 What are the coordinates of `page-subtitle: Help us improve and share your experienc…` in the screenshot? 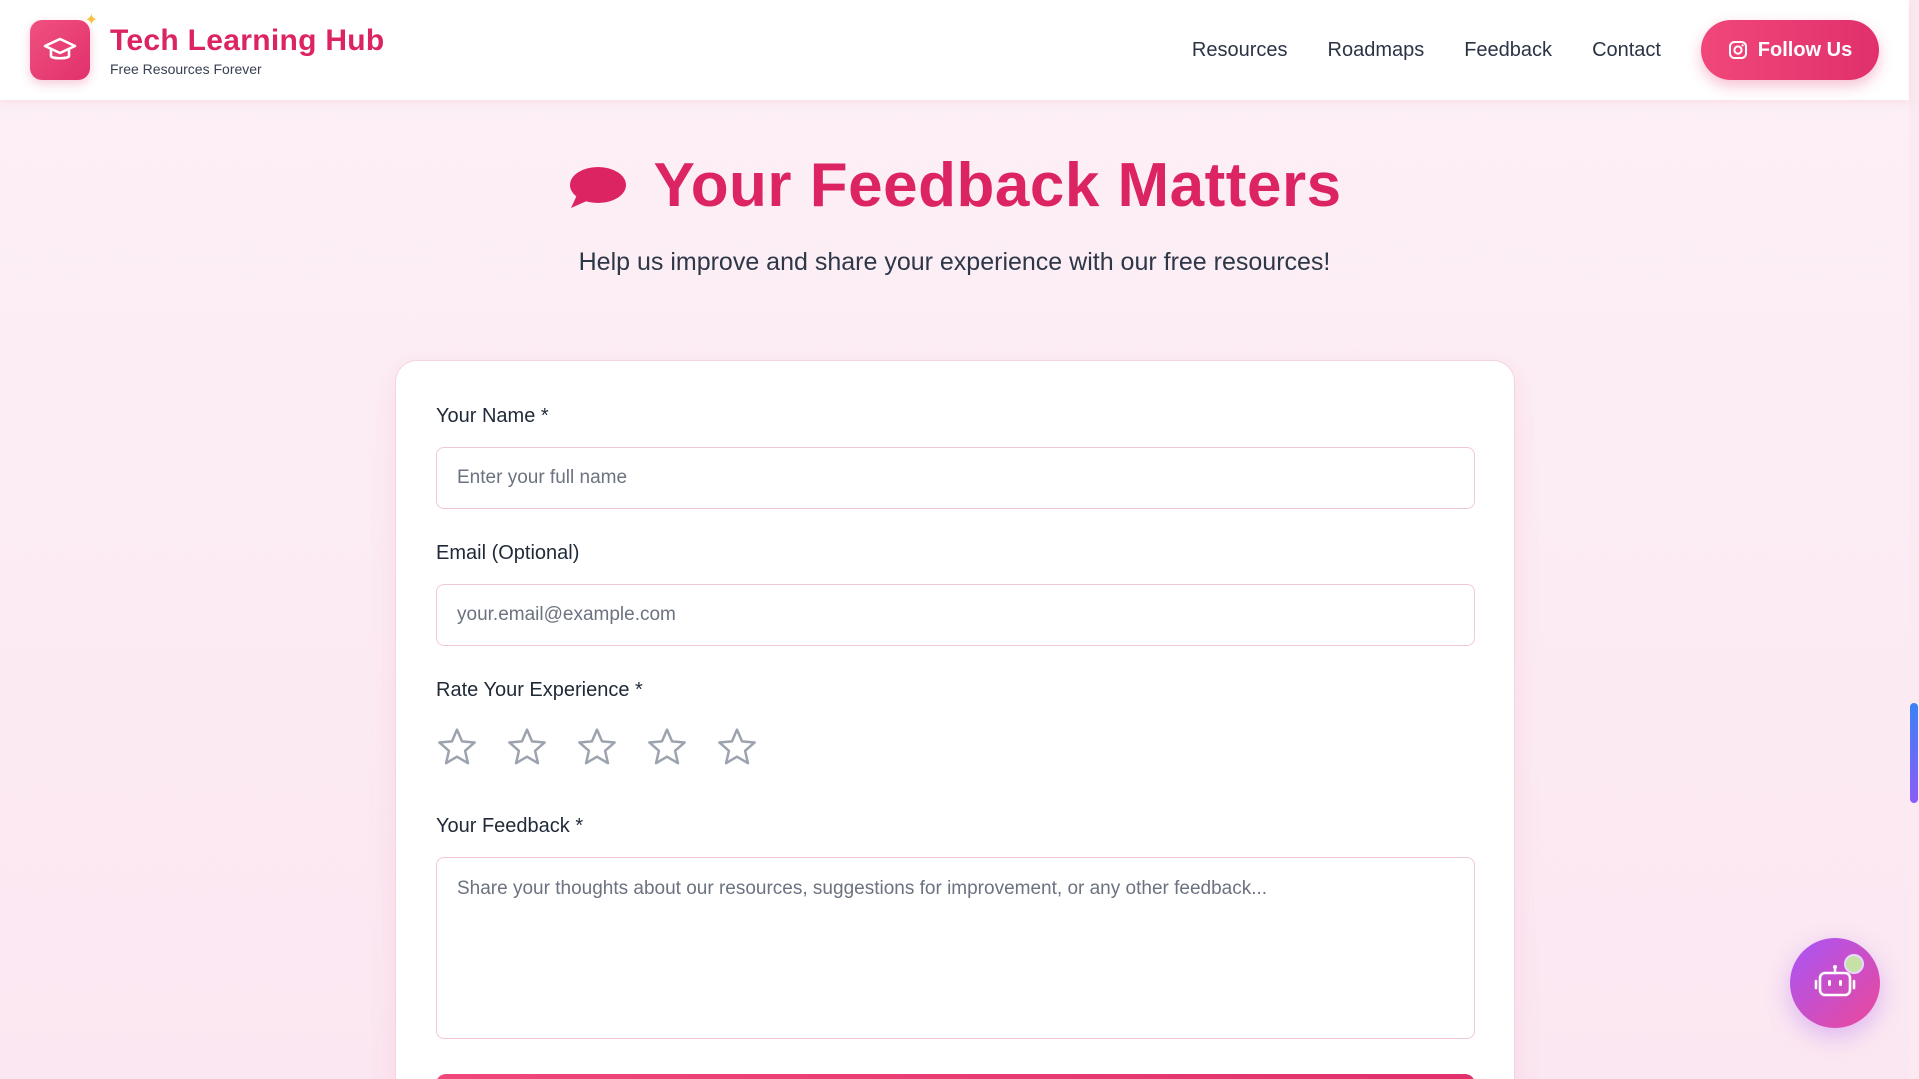 It's located at (954, 262).